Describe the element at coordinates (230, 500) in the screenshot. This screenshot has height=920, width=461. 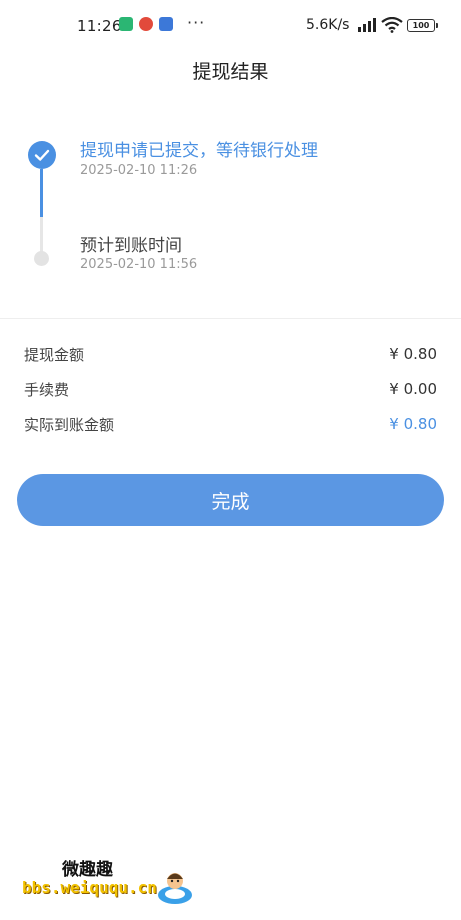
I see `done-button: 完成` at that location.